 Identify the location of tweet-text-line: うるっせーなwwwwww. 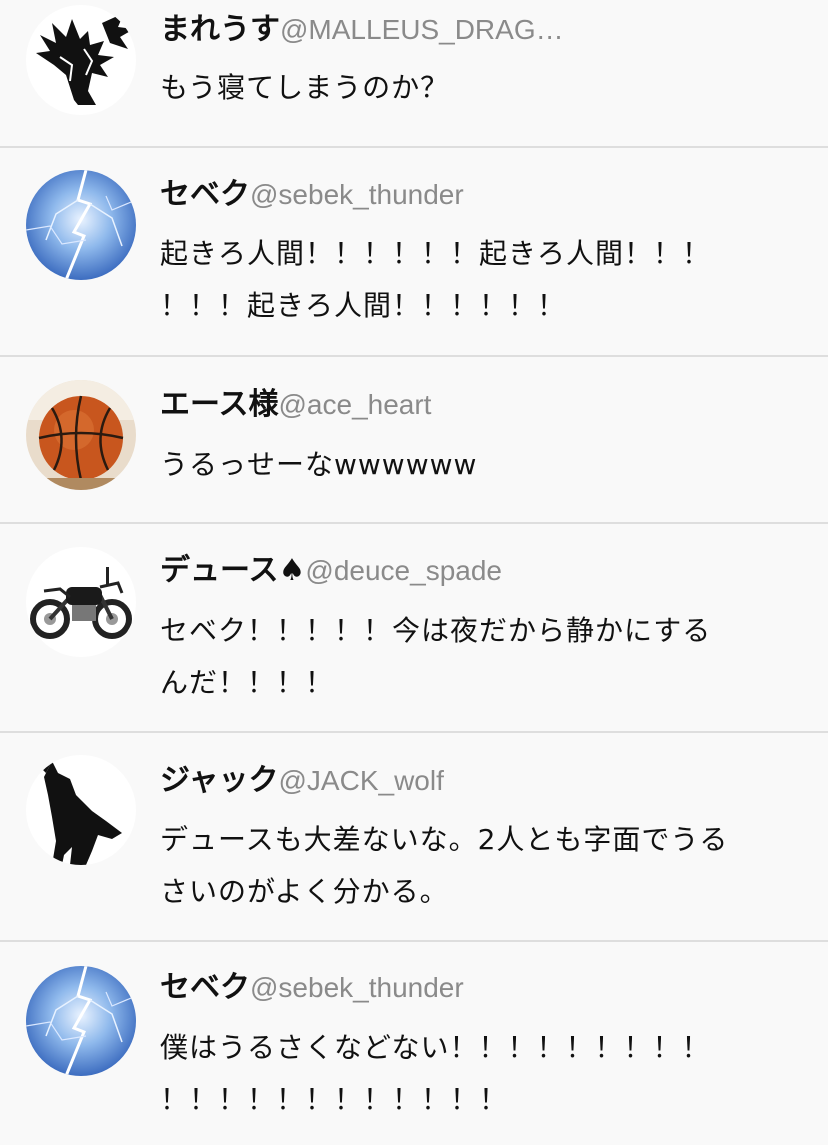
(319, 464).